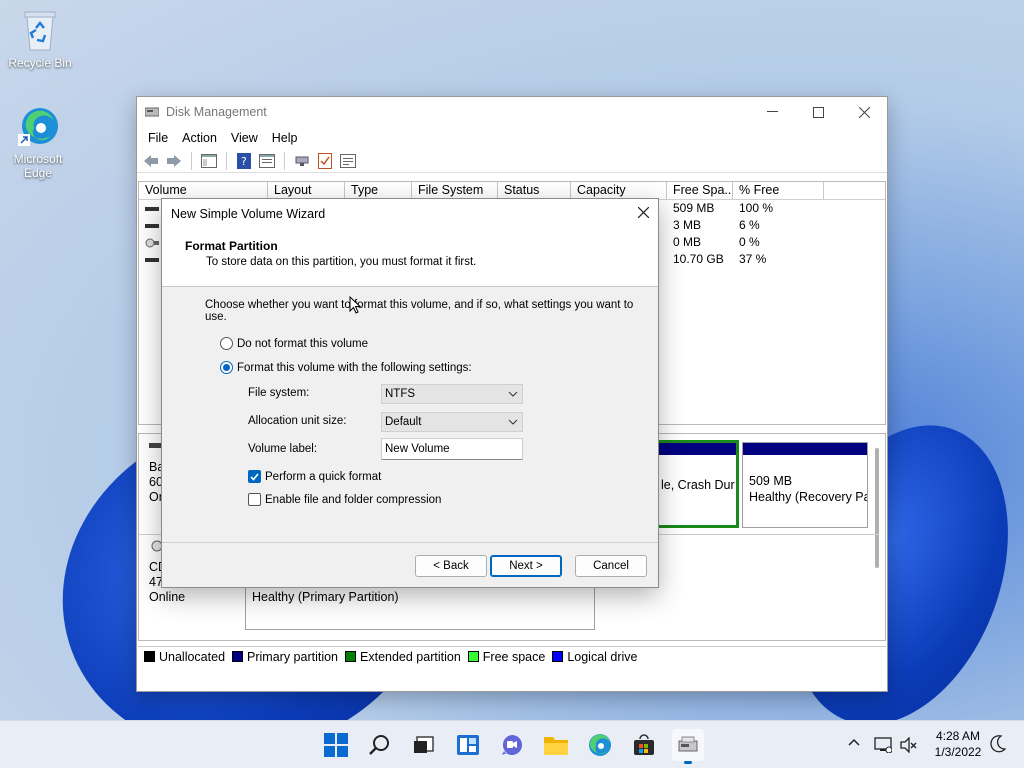  What do you see at coordinates (325, 161) in the screenshot?
I see `checklist-button` at bounding box center [325, 161].